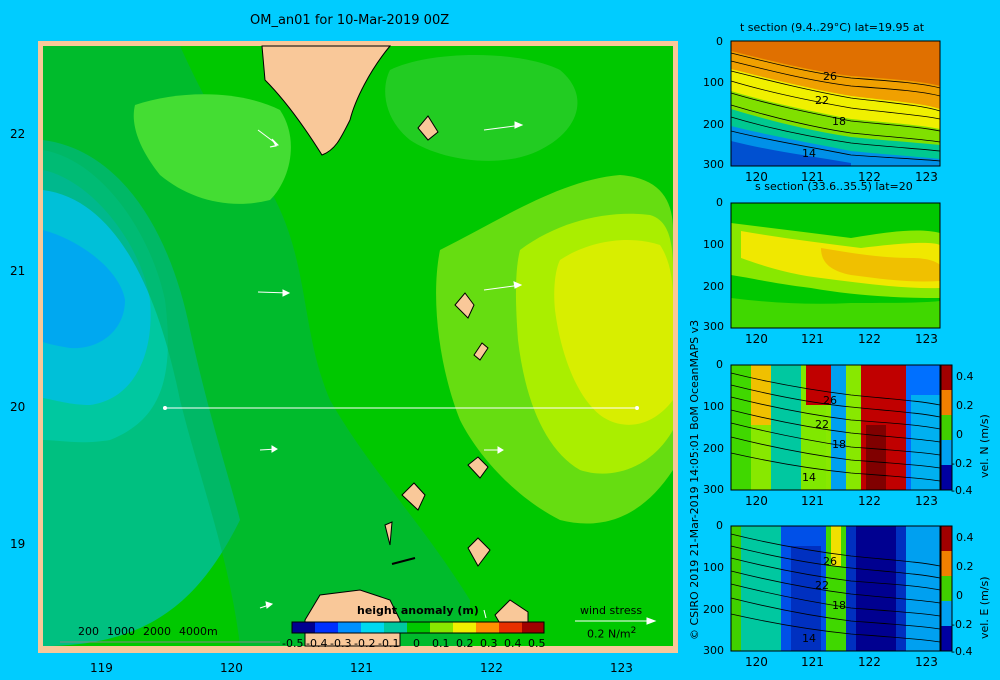 The height and width of the screenshot is (680, 1000). I want to click on colorbar-tick: 0.2, so click(465, 643).